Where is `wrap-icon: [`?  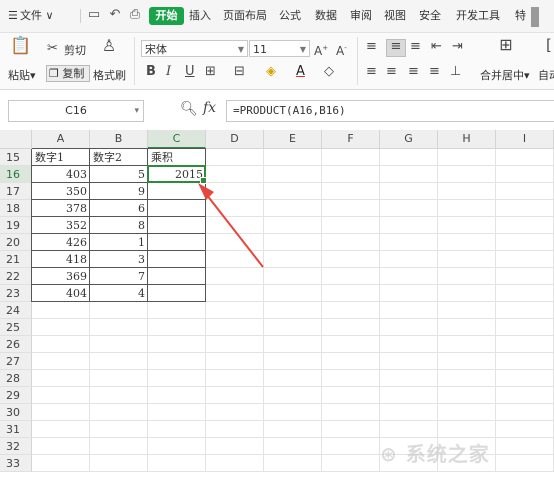 wrap-icon: [ is located at coordinates (549, 45).